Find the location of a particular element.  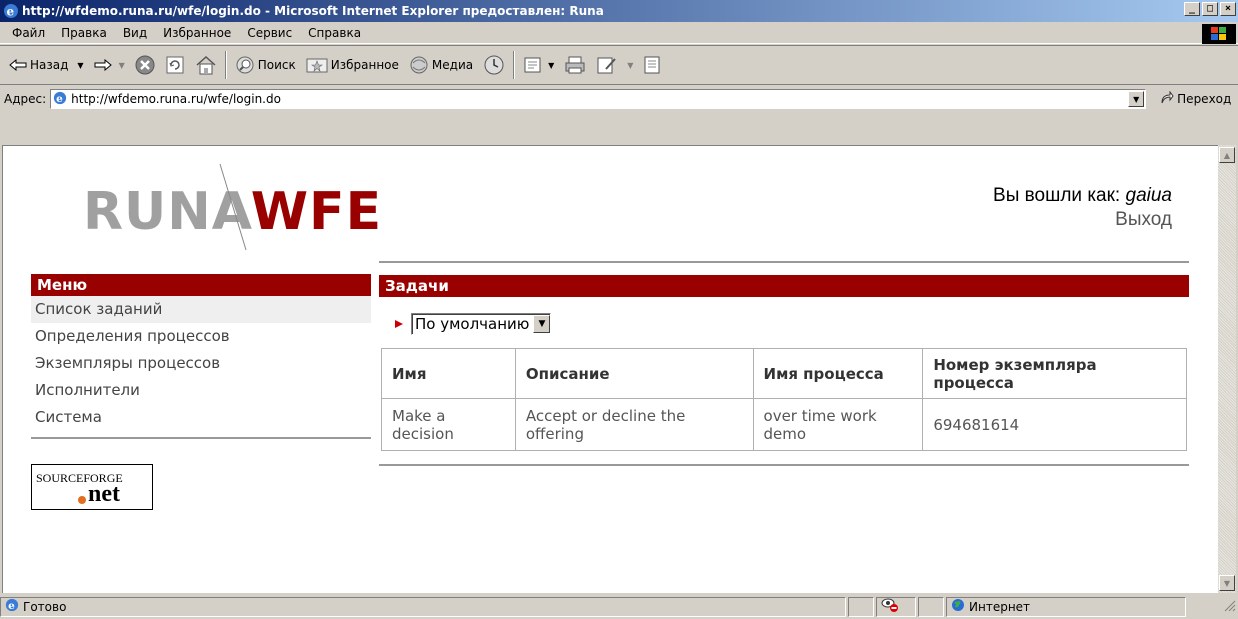

triangle-bullet-icon is located at coordinates (399, 324).